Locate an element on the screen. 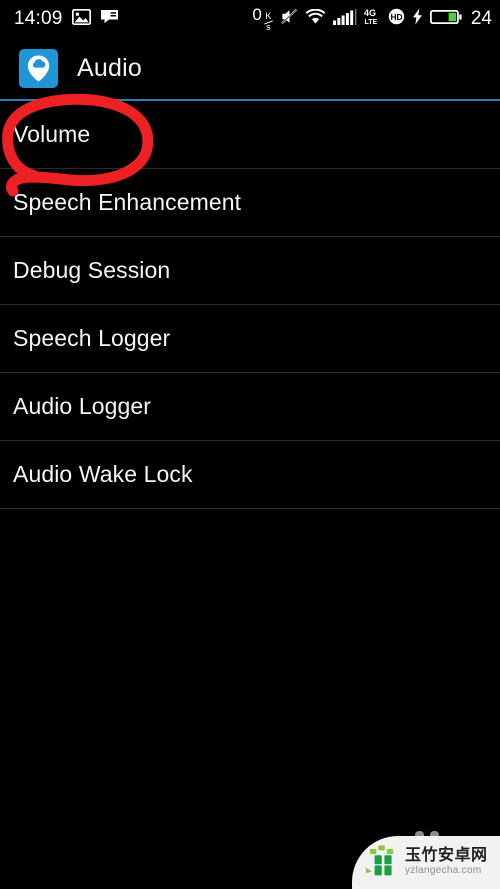 The height and width of the screenshot is (889, 500). list-item-label: Debug Session is located at coordinates (92, 270).